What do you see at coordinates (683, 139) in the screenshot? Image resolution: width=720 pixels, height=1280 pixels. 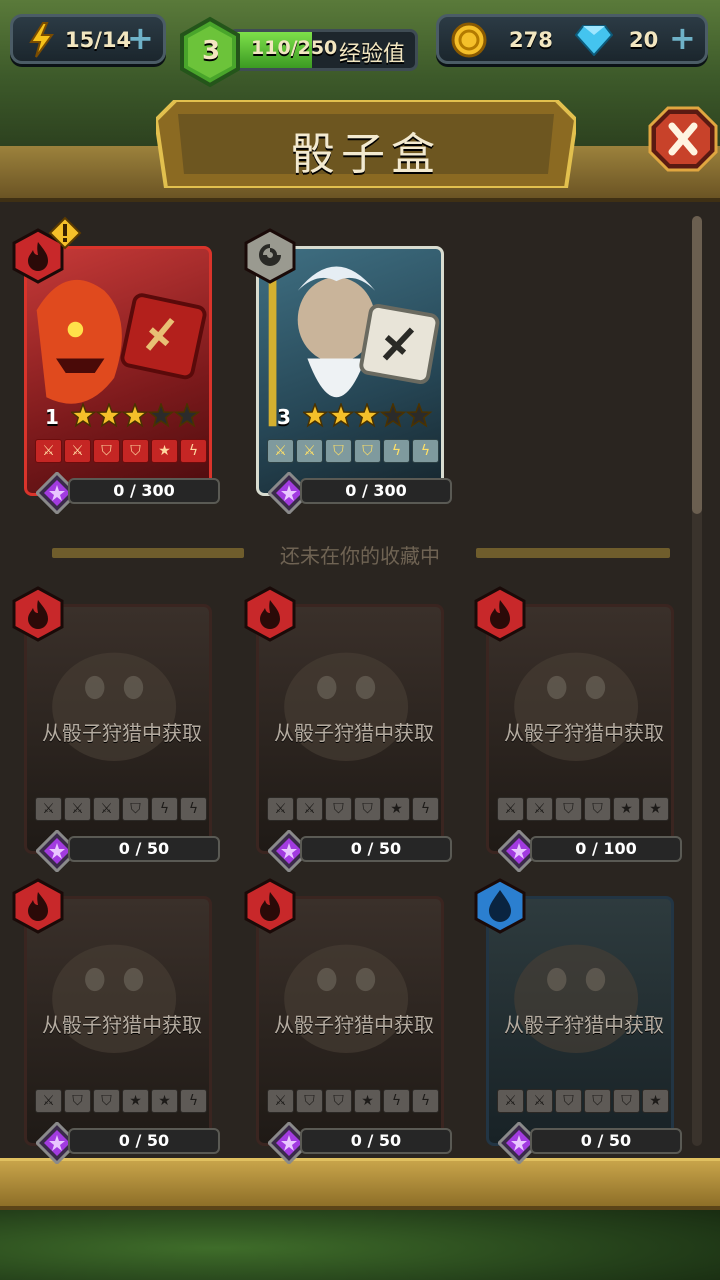 I see `close-button` at bounding box center [683, 139].